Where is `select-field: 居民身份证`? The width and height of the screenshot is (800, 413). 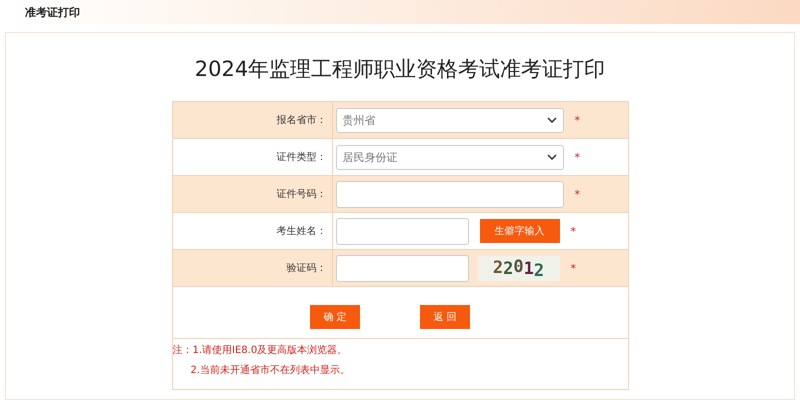
select-field: 居民身份证 is located at coordinates (450, 157).